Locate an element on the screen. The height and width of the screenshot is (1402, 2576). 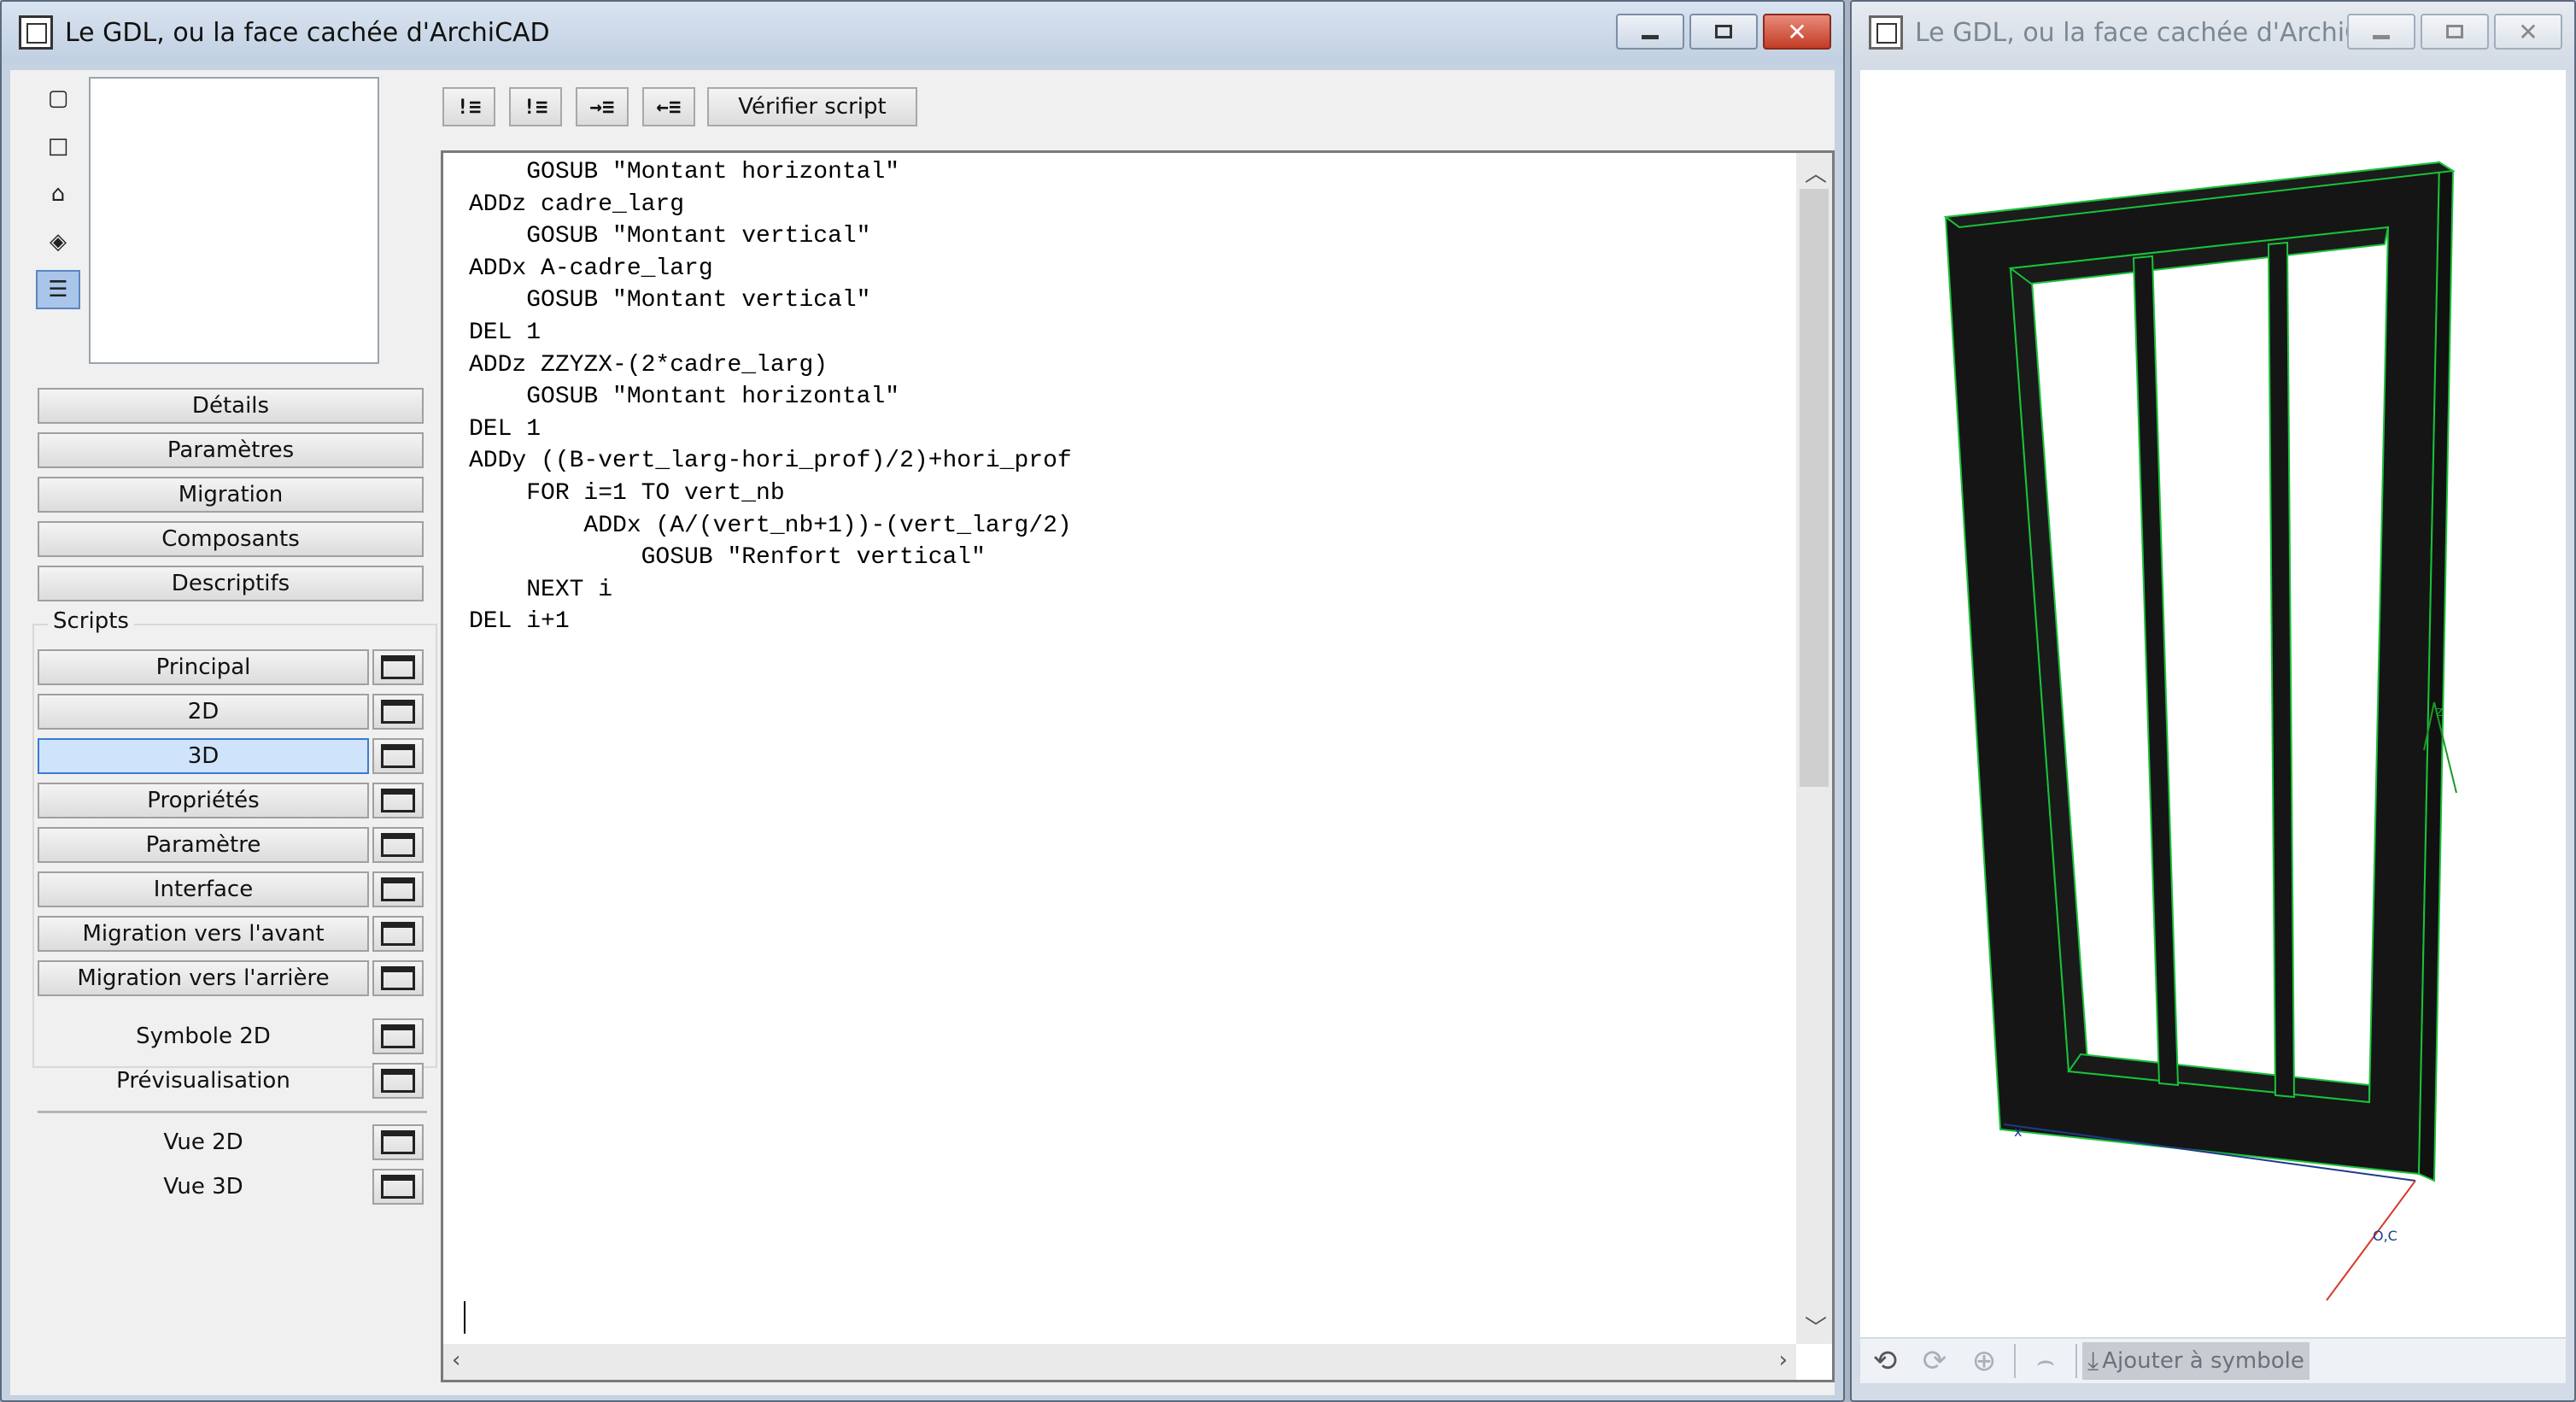
divider is located at coordinates (232, 1112).